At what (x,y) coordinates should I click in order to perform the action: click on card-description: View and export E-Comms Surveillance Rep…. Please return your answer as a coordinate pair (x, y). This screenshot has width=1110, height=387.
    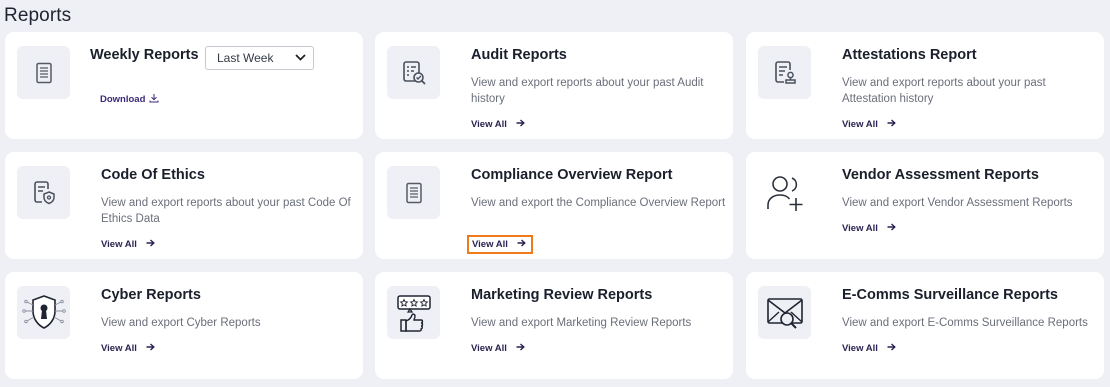
    Looking at the image, I should click on (965, 323).